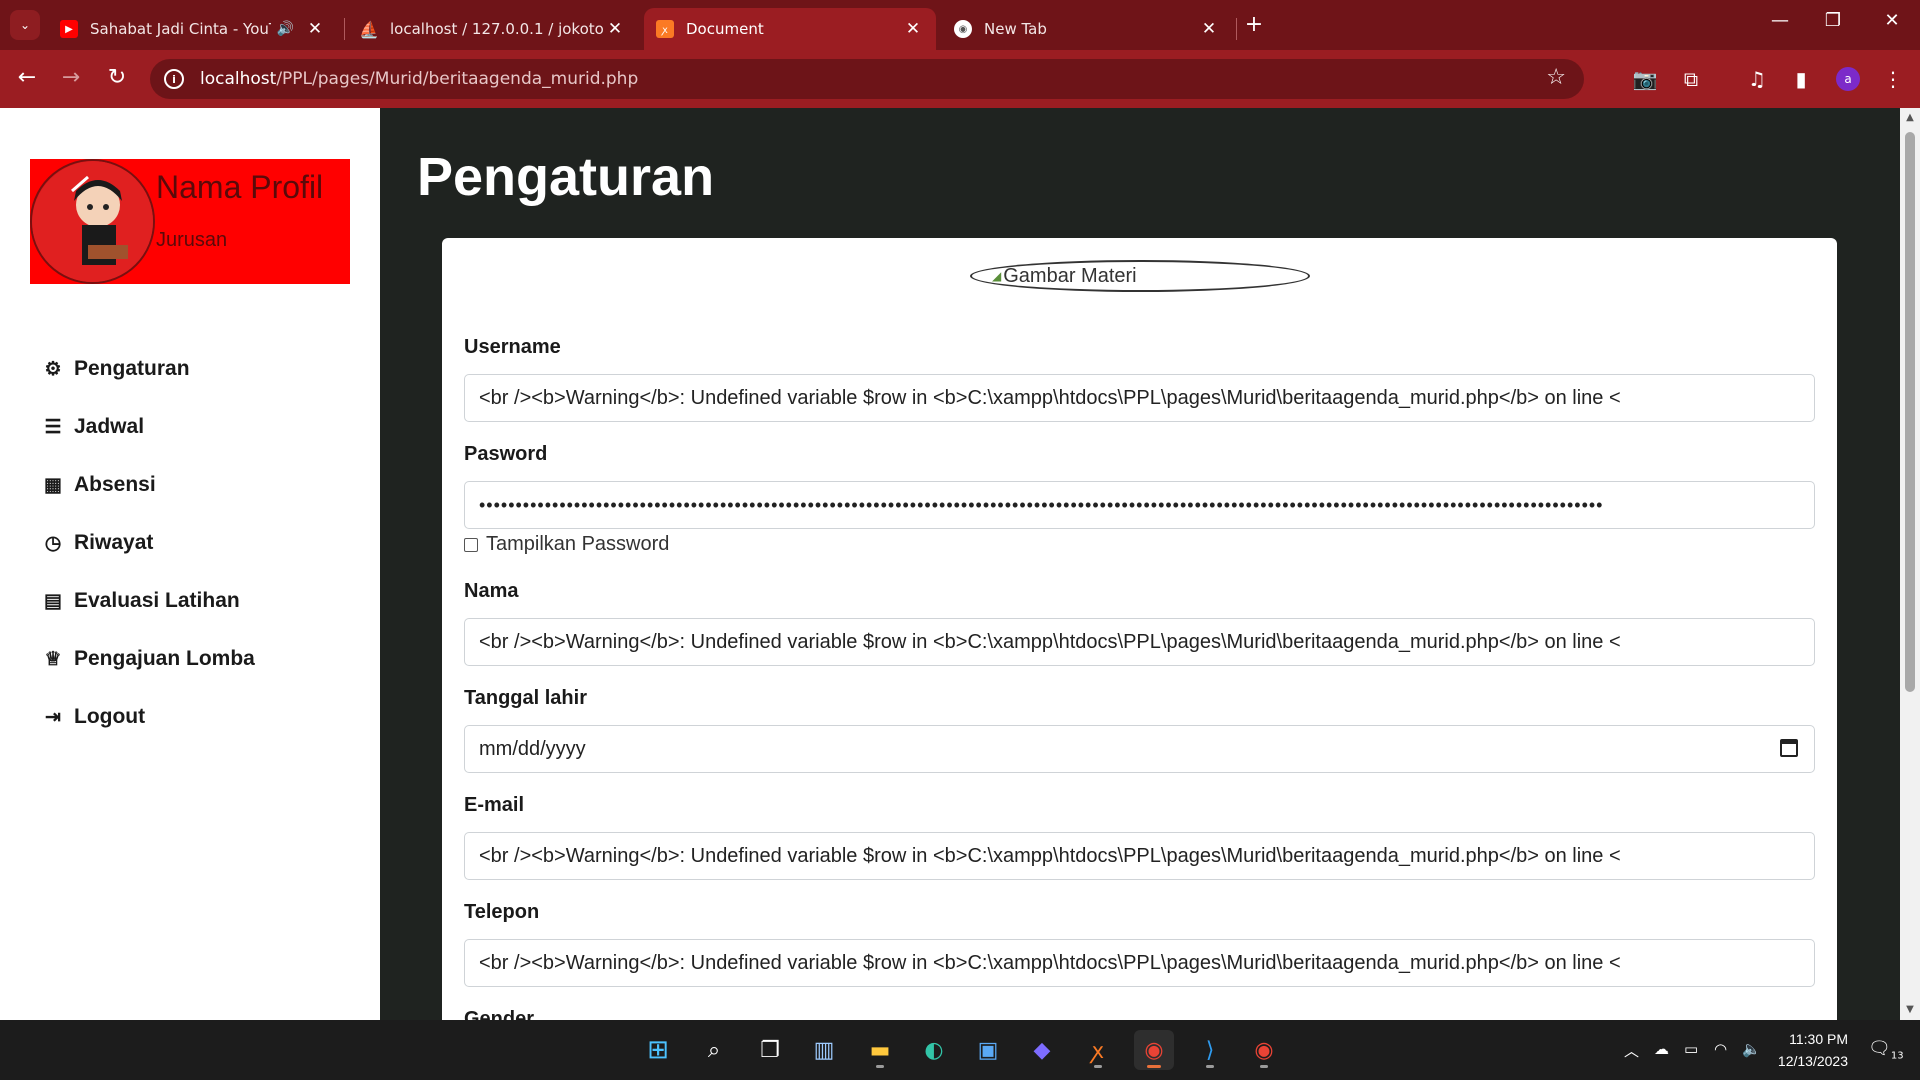 The width and height of the screenshot is (1920, 1080). I want to click on notification-count: 13, so click(1897, 1056).